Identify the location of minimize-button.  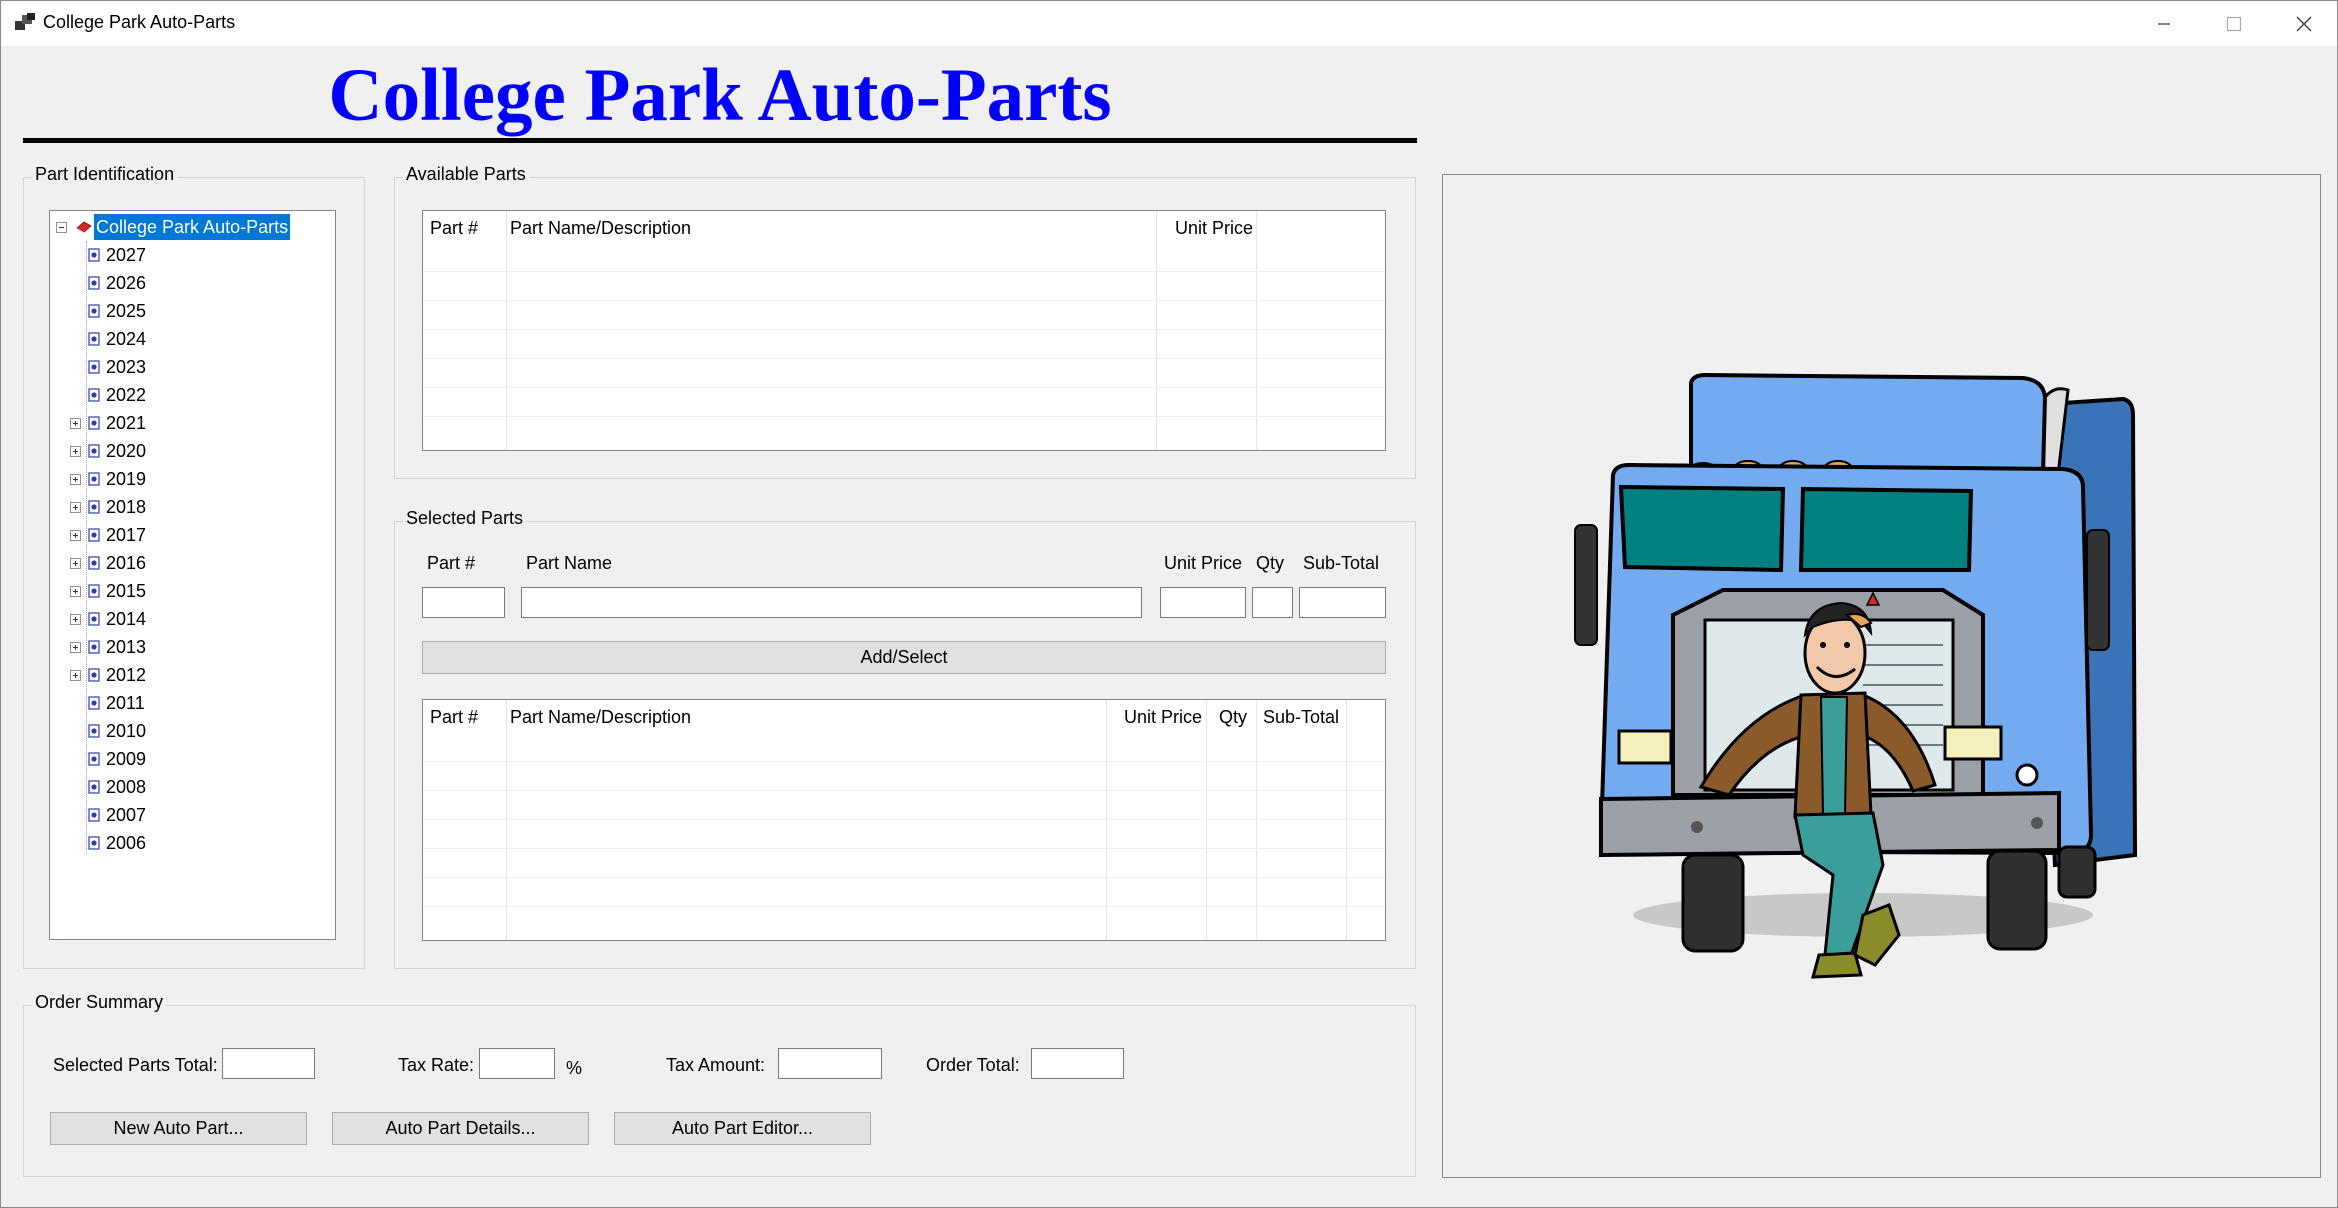
(2164, 23).